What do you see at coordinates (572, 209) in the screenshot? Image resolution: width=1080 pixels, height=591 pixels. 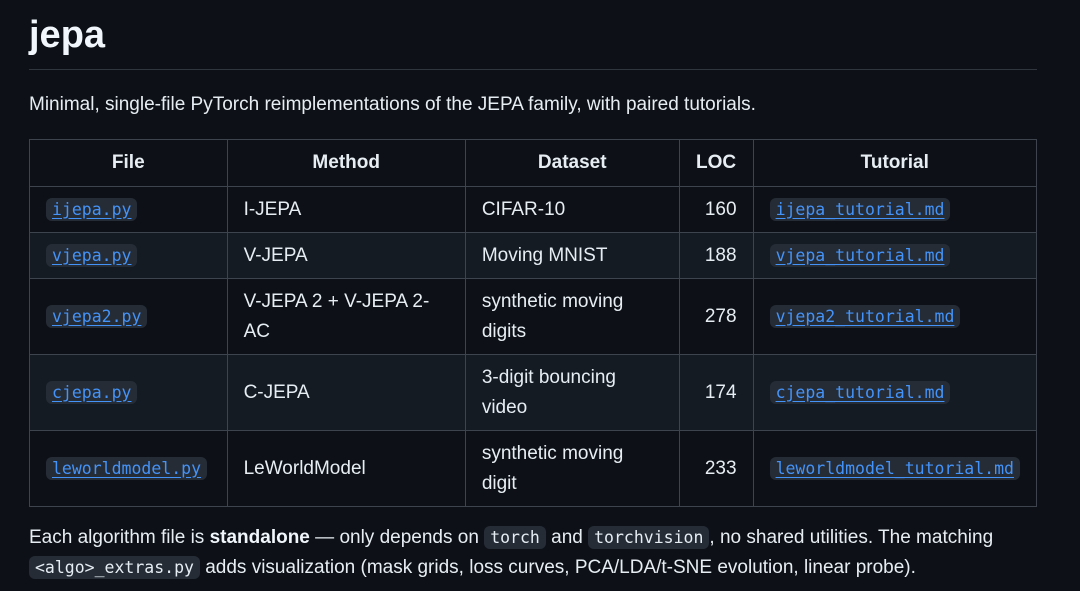 I see `dataset-cell: CIFAR-10` at bounding box center [572, 209].